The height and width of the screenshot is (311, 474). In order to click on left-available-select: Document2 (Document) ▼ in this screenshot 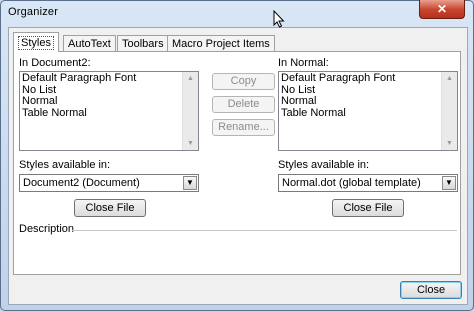, I will do `click(109, 183)`.